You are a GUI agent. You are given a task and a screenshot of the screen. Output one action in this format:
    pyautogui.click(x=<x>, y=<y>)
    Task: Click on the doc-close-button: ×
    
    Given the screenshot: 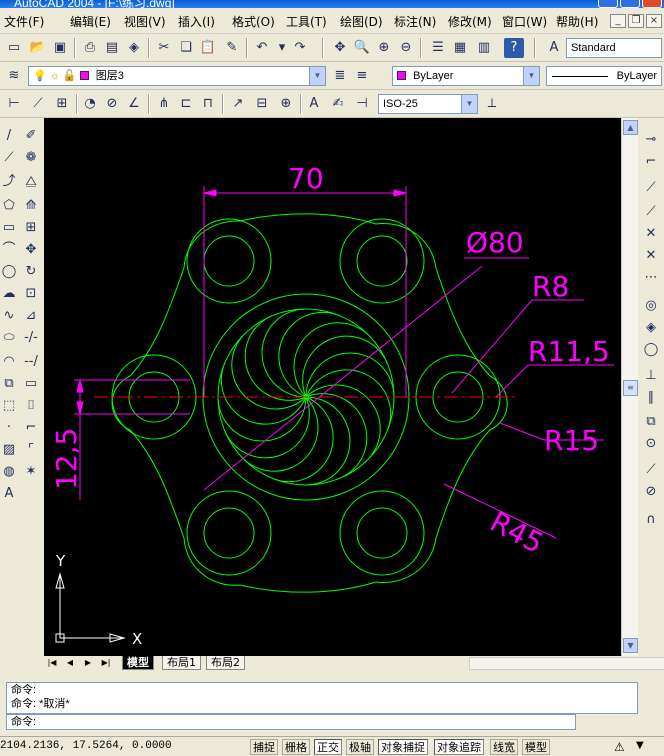 What is the action you would take?
    pyautogui.click(x=654, y=21)
    